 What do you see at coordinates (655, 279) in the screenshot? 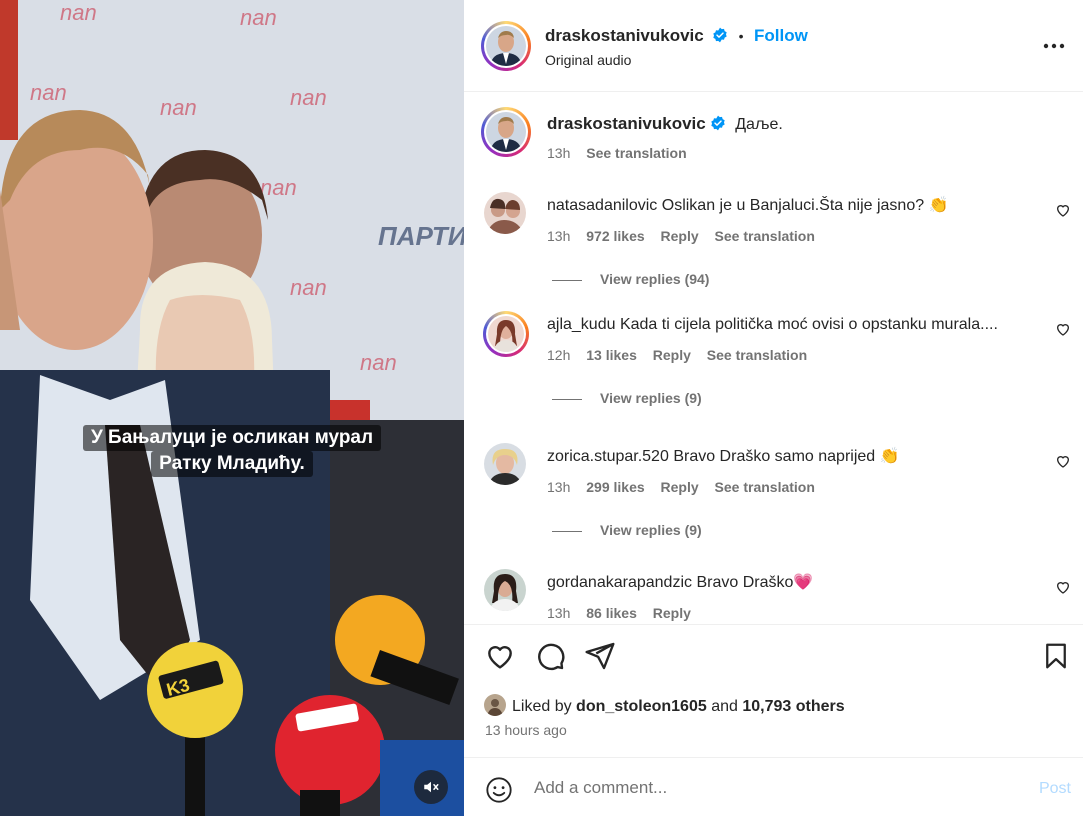
I see `view-replies-label: View replies (94)` at bounding box center [655, 279].